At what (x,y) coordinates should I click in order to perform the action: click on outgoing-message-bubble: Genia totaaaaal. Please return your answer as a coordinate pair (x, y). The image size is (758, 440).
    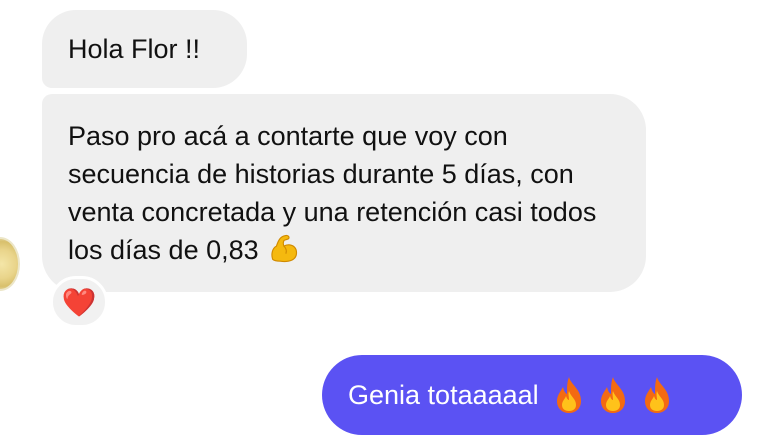
    Looking at the image, I should click on (532, 395).